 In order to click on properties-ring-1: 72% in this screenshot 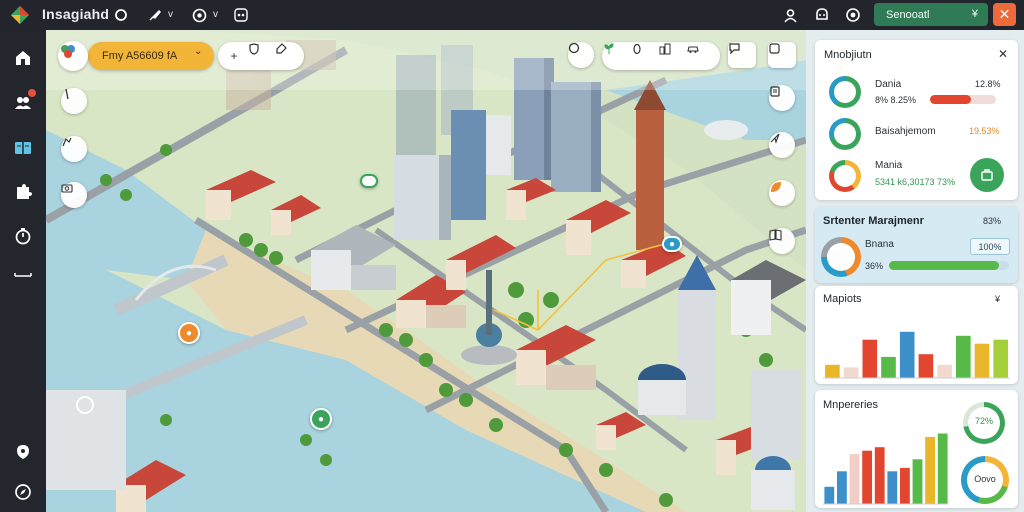, I will do `click(984, 423)`.